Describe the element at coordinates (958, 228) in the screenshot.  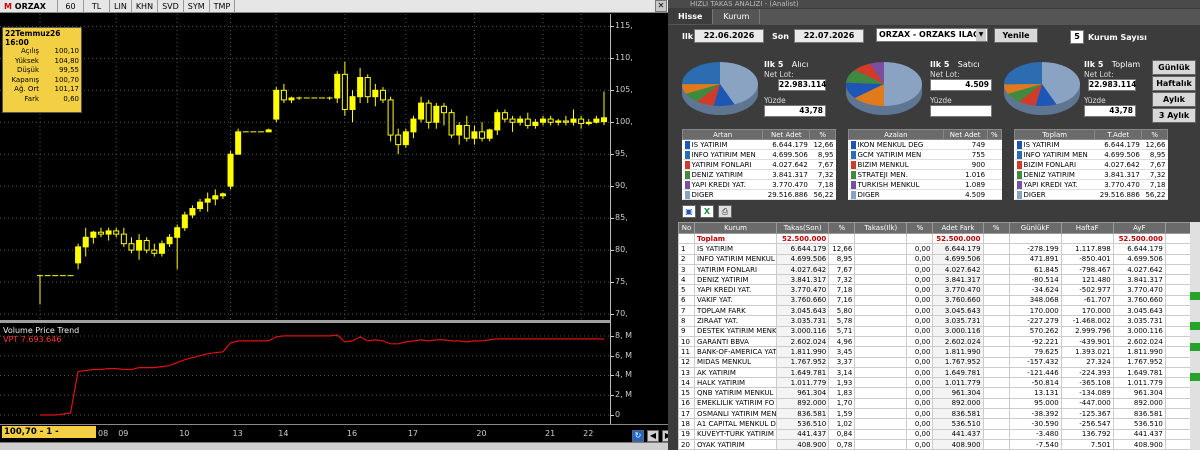
I see `column-header: Adet Fark` at that location.